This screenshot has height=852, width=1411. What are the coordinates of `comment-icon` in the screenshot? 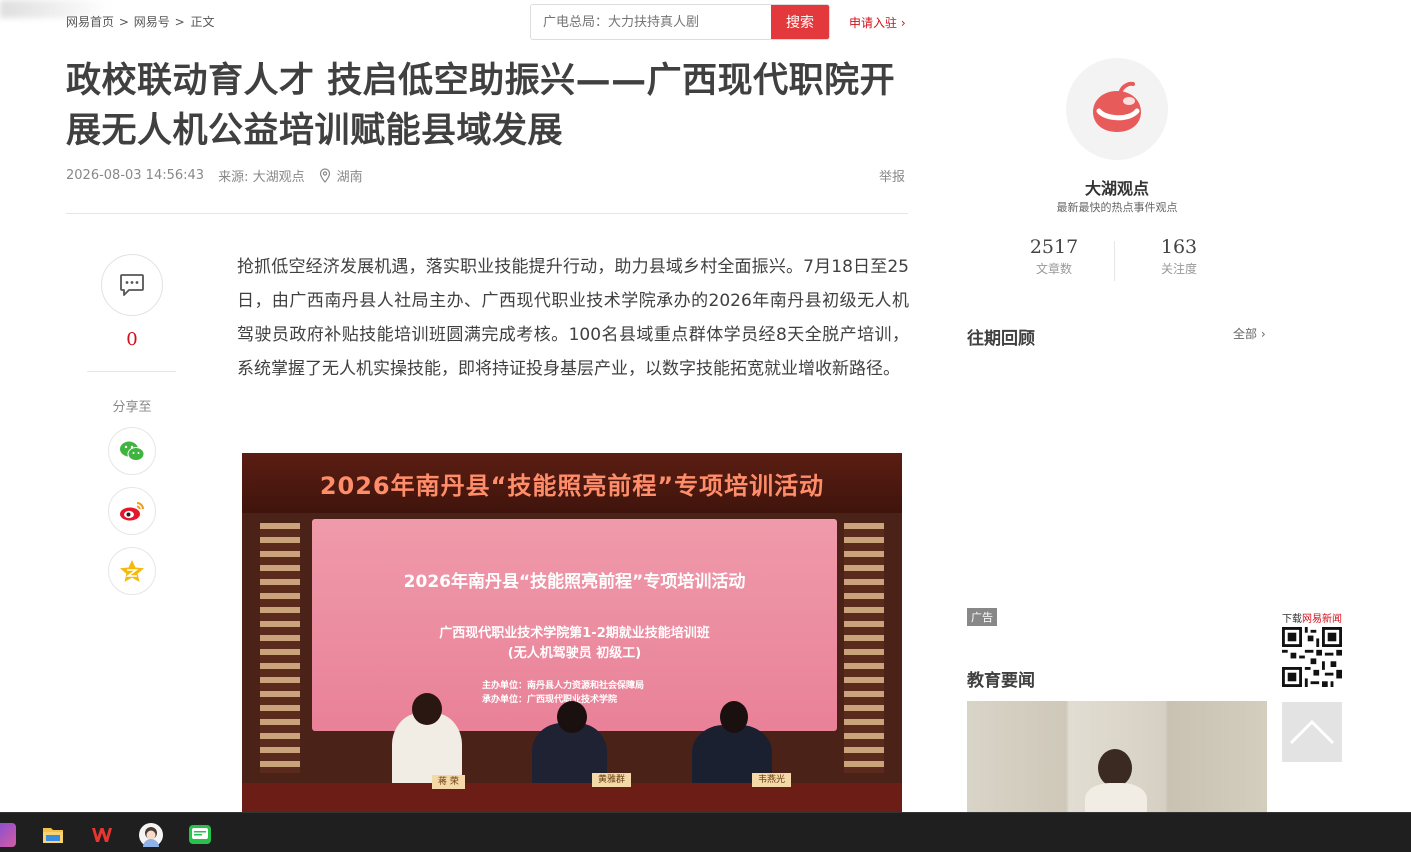 It's located at (132, 285).